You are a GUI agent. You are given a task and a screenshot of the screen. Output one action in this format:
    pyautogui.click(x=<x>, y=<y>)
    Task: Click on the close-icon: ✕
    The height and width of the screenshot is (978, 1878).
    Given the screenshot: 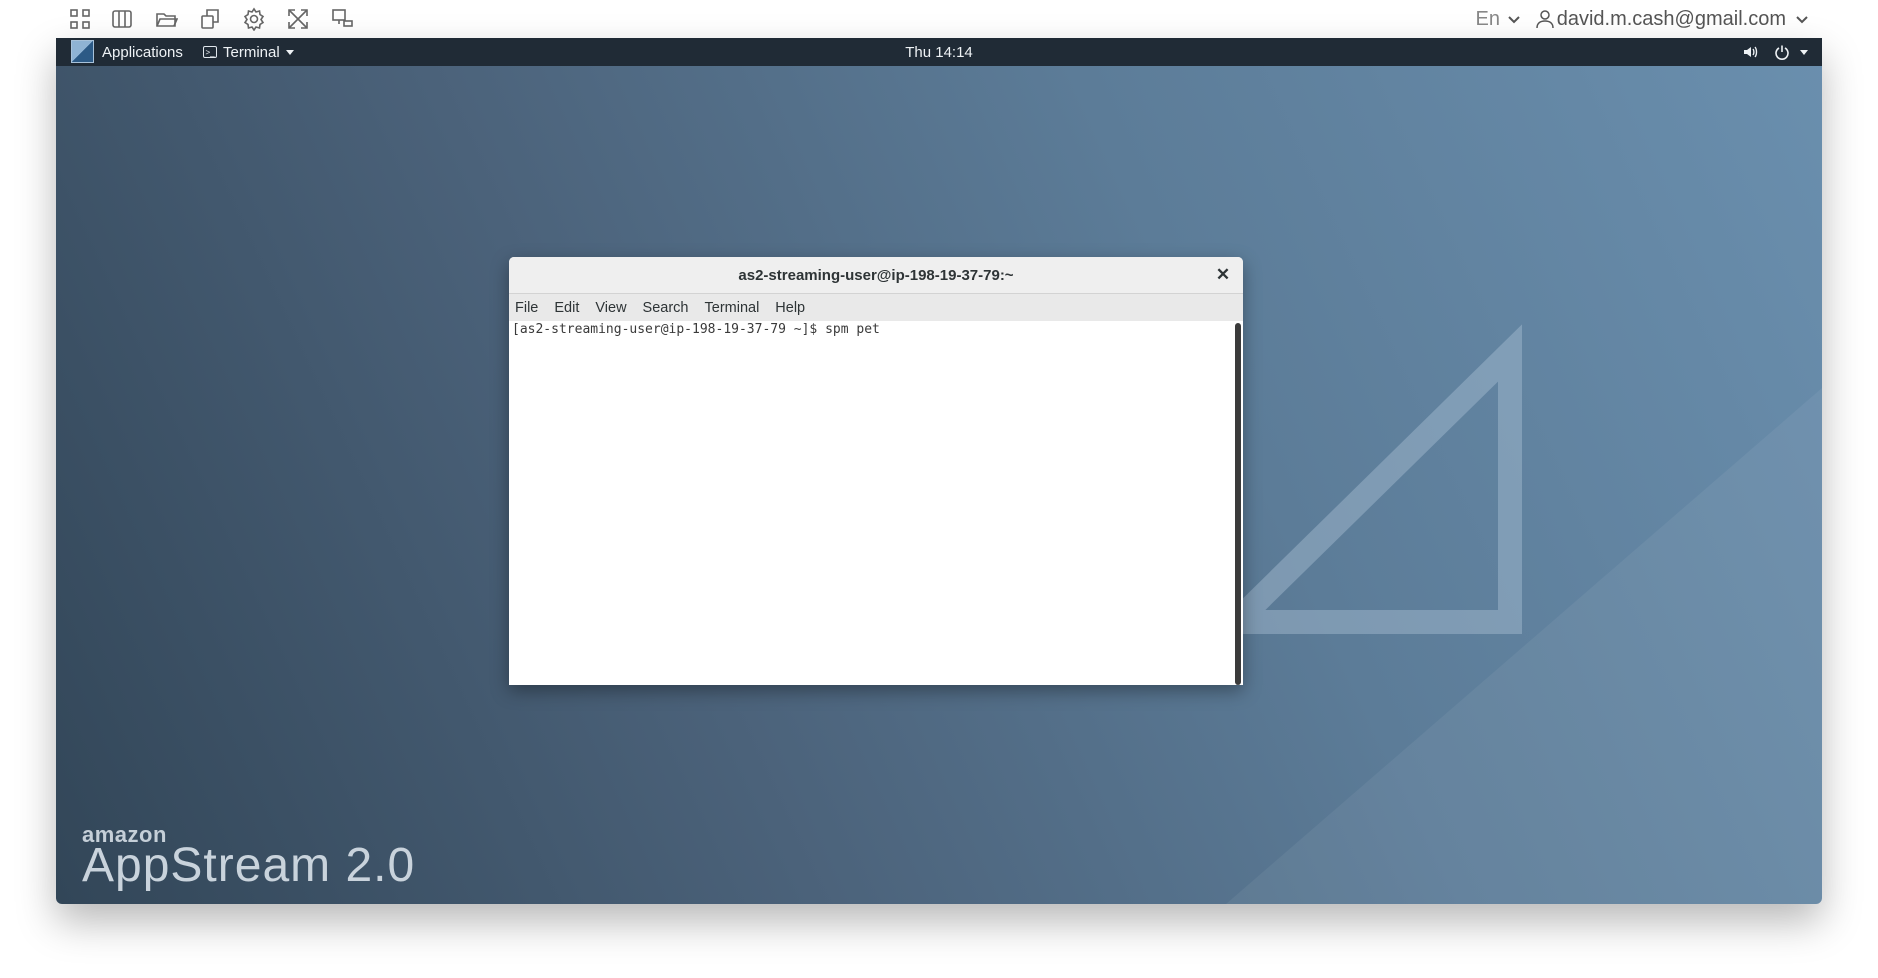 What is the action you would take?
    pyautogui.click(x=1223, y=275)
    